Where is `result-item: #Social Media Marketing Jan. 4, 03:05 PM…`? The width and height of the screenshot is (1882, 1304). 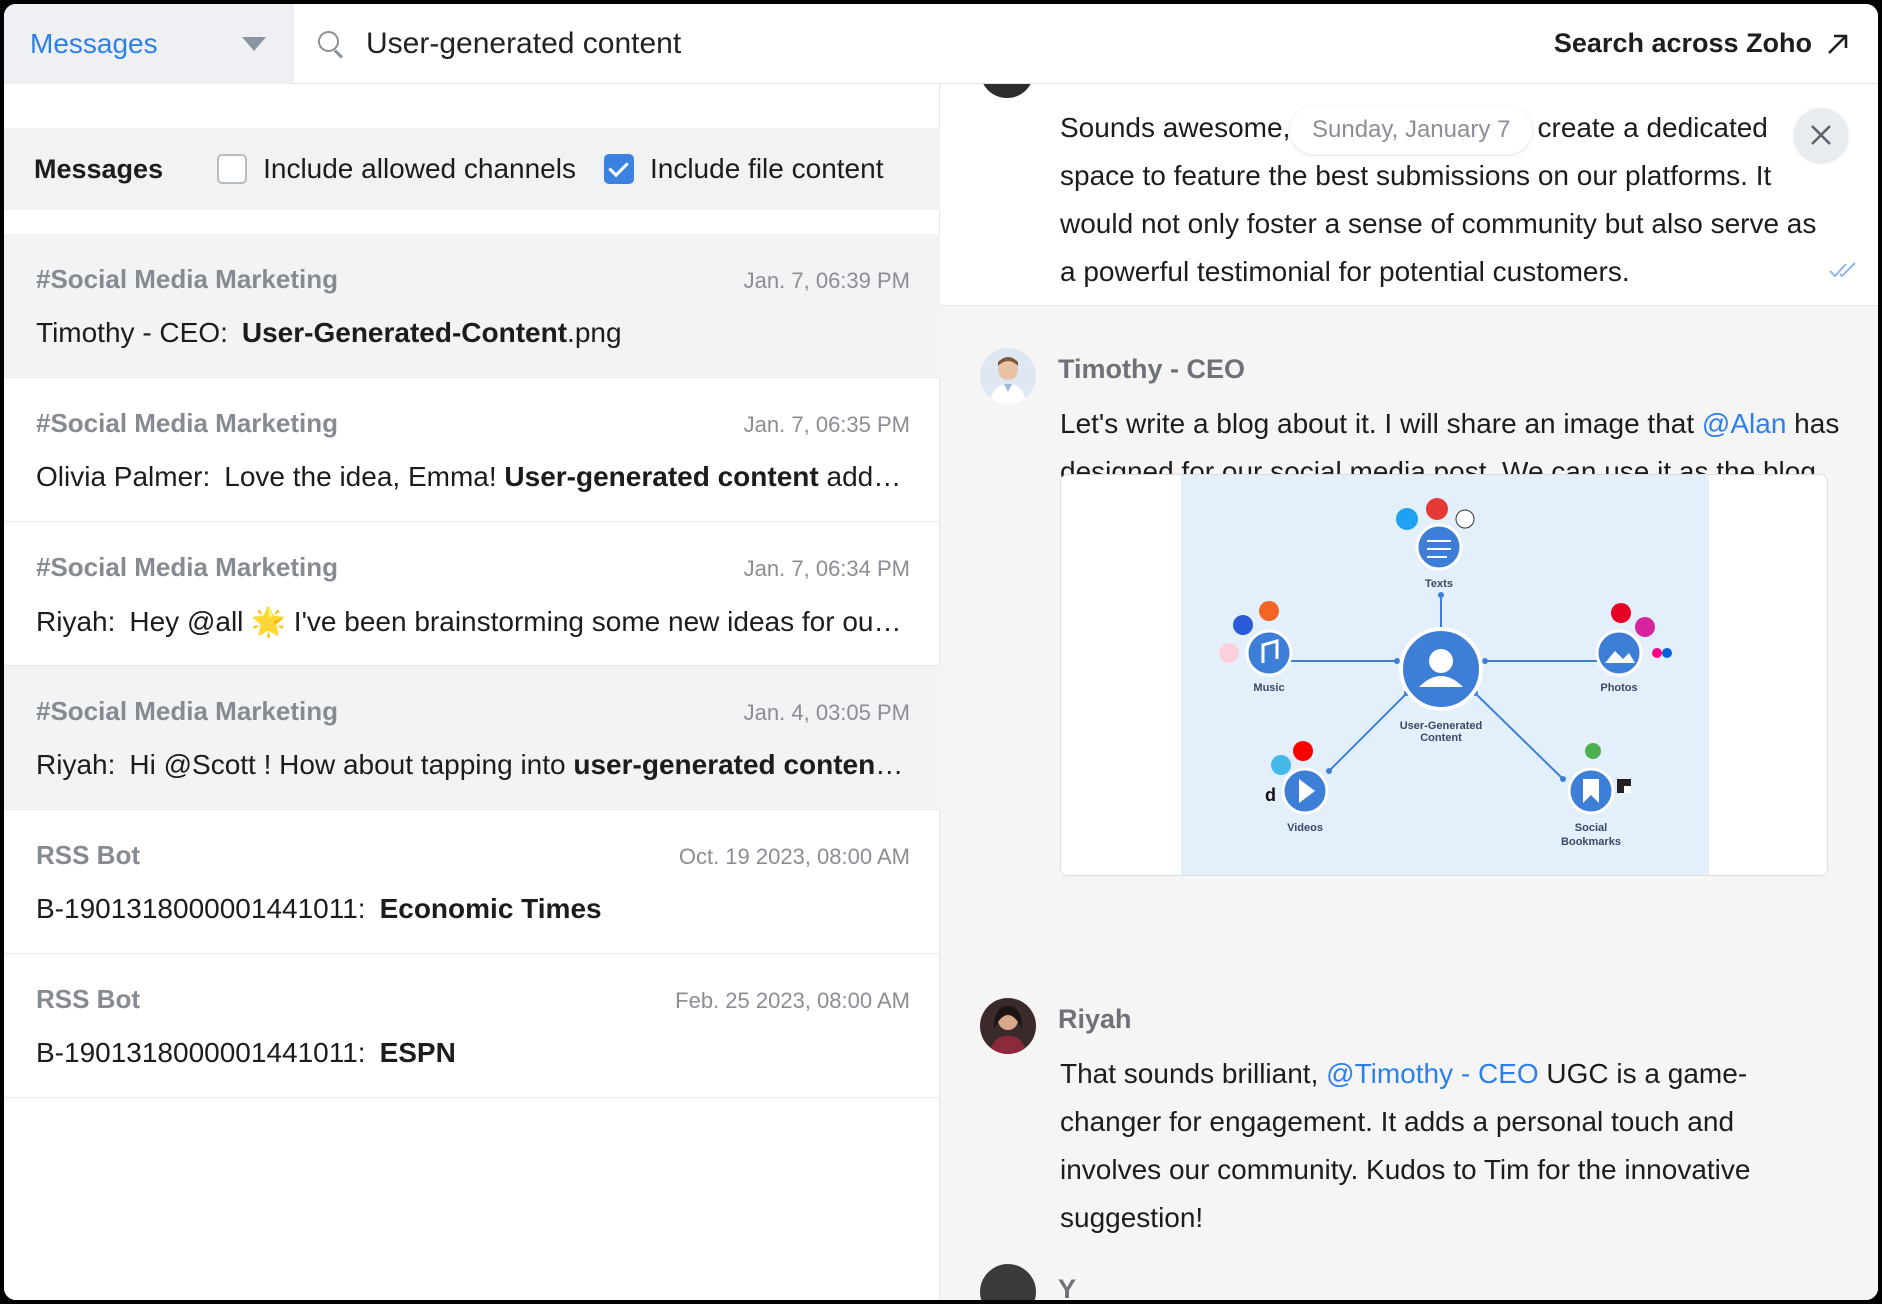
result-item: #Social Media Marketing Jan. 4, 03:05 PM… is located at coordinates (472, 738).